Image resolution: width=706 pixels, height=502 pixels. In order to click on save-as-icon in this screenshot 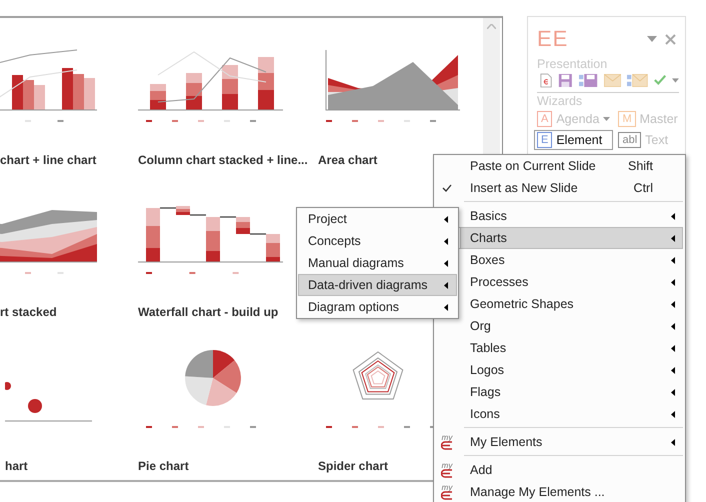, I will do `click(588, 80)`.